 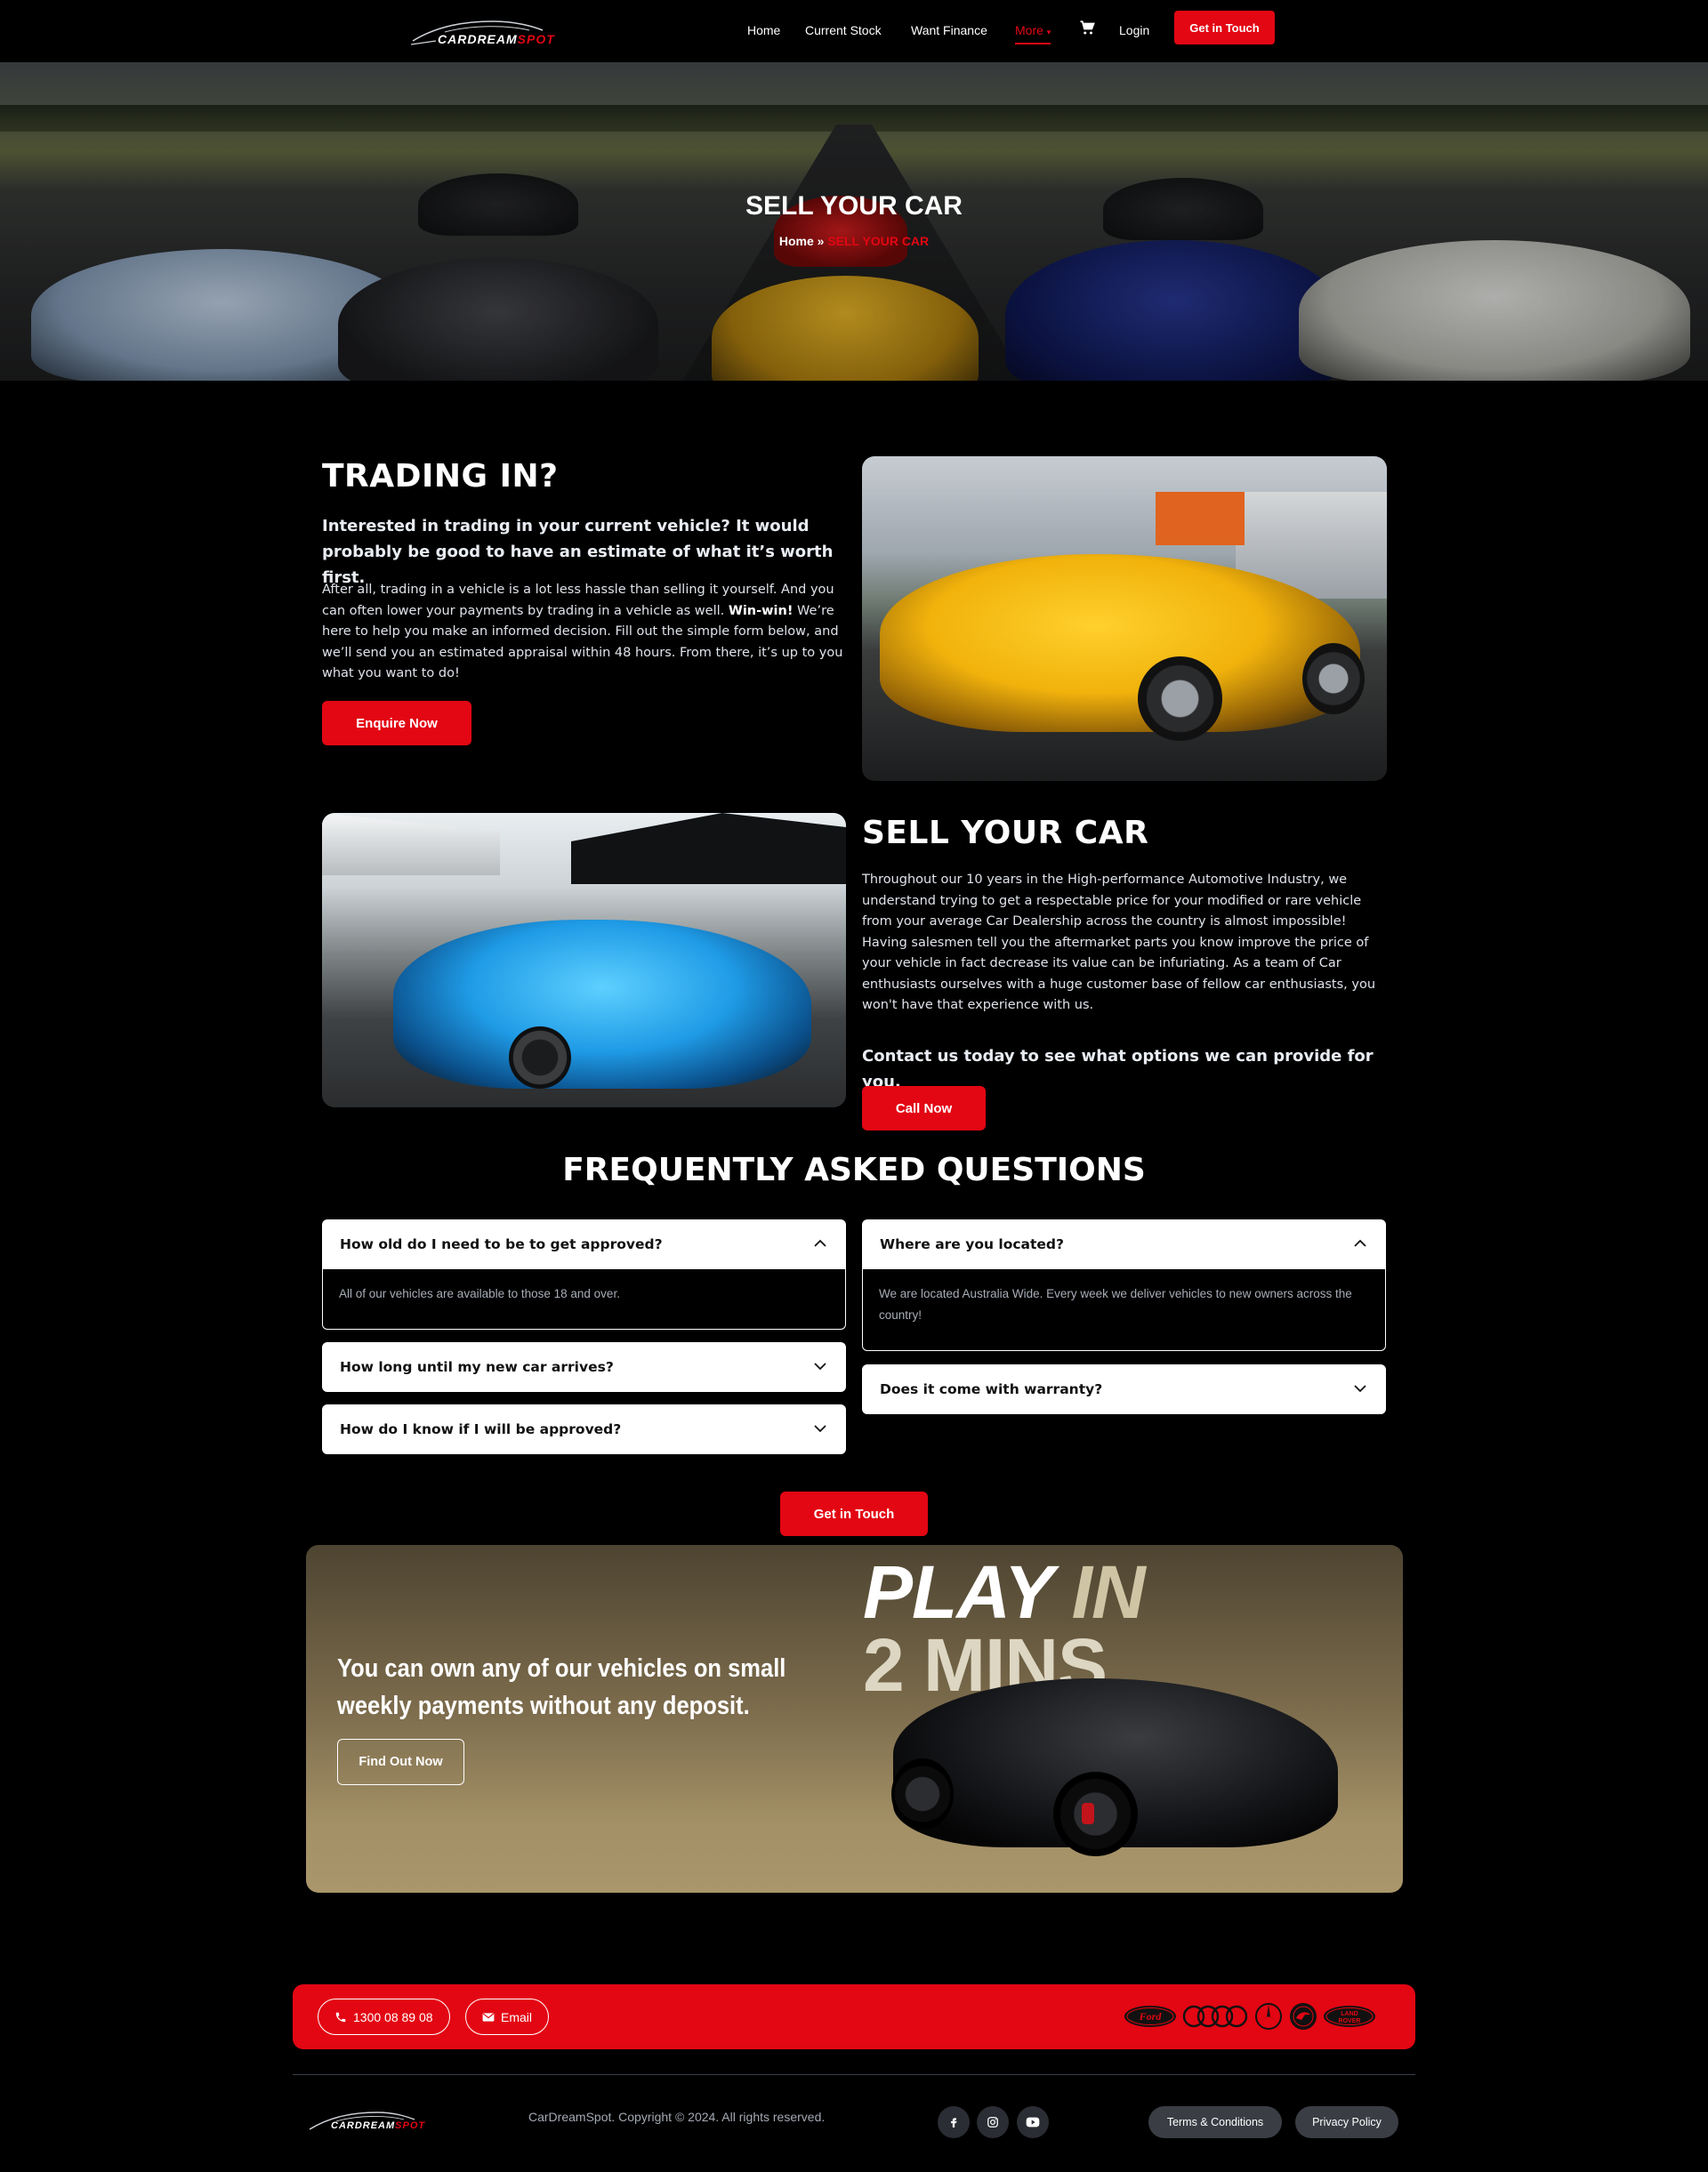 I want to click on in-word: IN, so click(x=1108, y=1592).